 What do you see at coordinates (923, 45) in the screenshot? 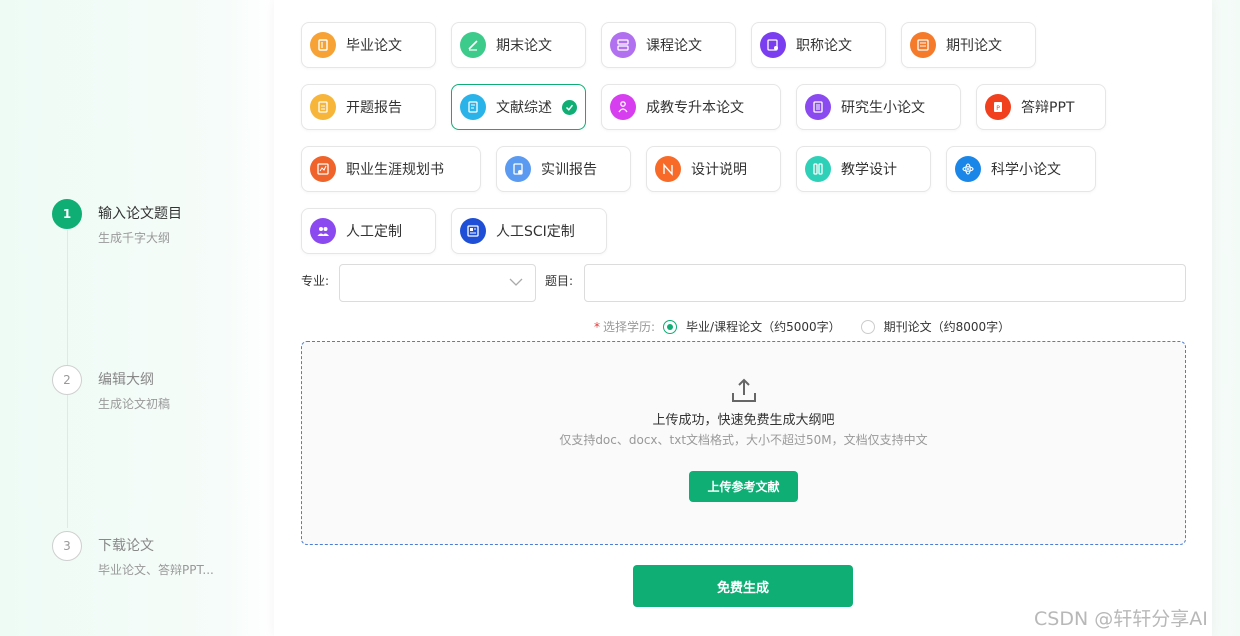
I see `journal-icon` at bounding box center [923, 45].